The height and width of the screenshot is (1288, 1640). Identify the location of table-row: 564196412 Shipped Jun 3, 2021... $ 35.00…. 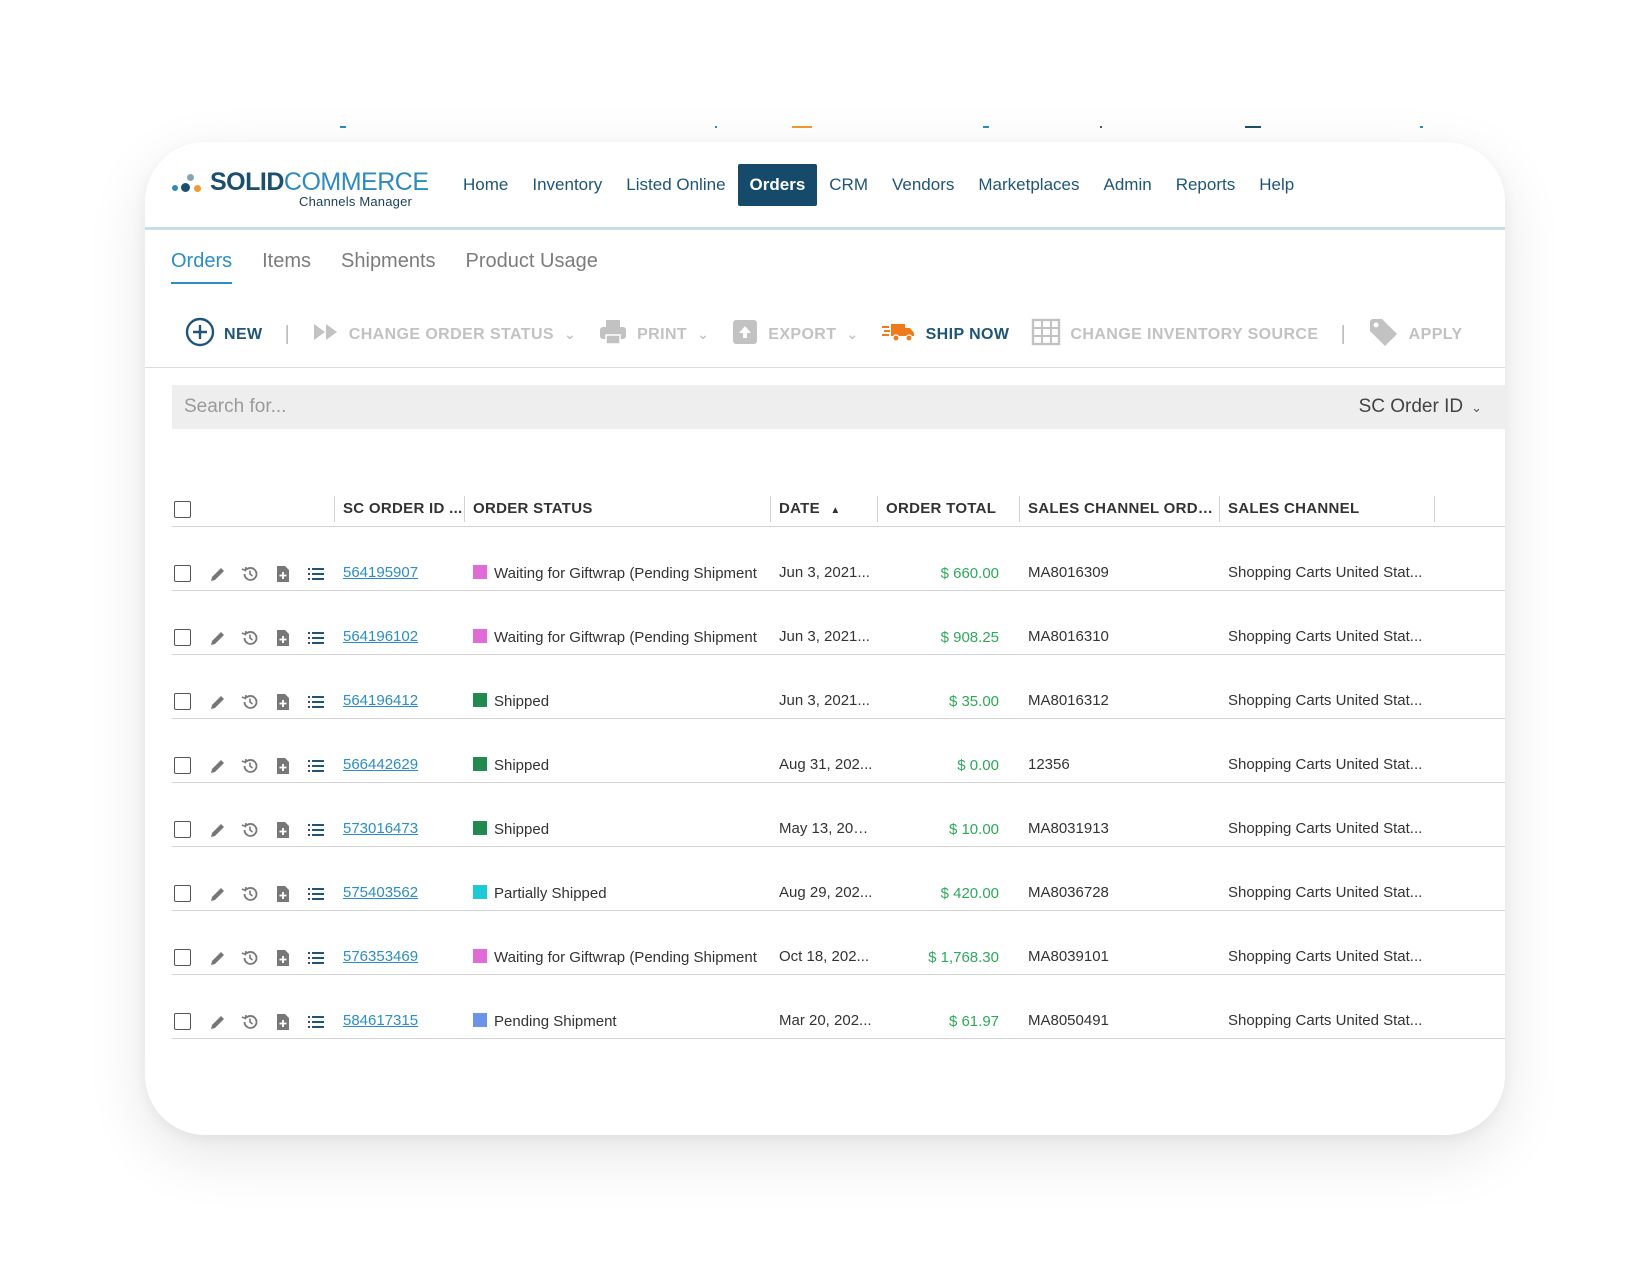
(838, 687).